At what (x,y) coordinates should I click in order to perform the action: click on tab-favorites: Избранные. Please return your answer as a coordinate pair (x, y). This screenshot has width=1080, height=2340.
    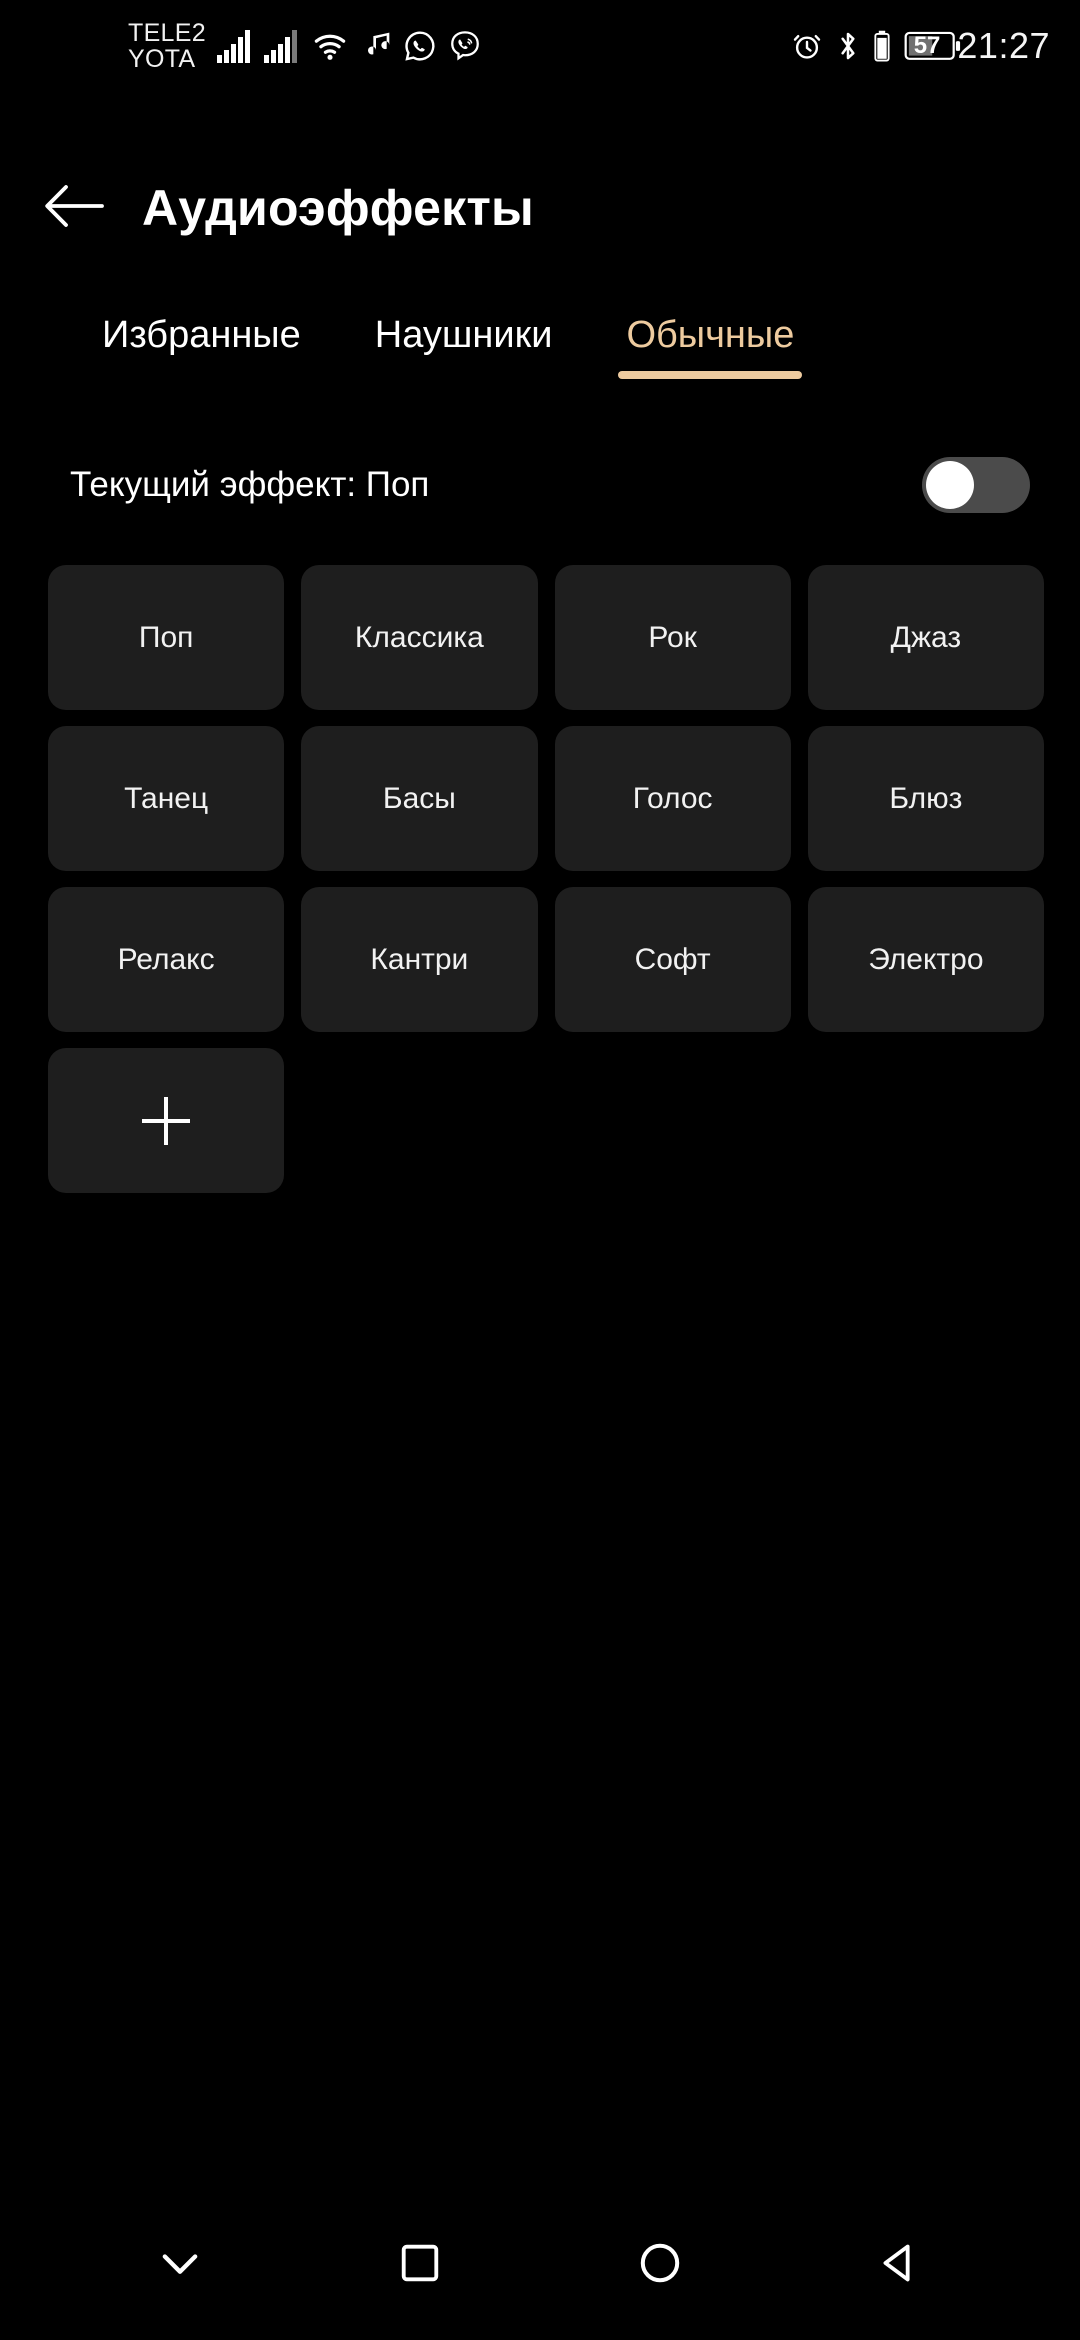
    Looking at the image, I should click on (201, 332).